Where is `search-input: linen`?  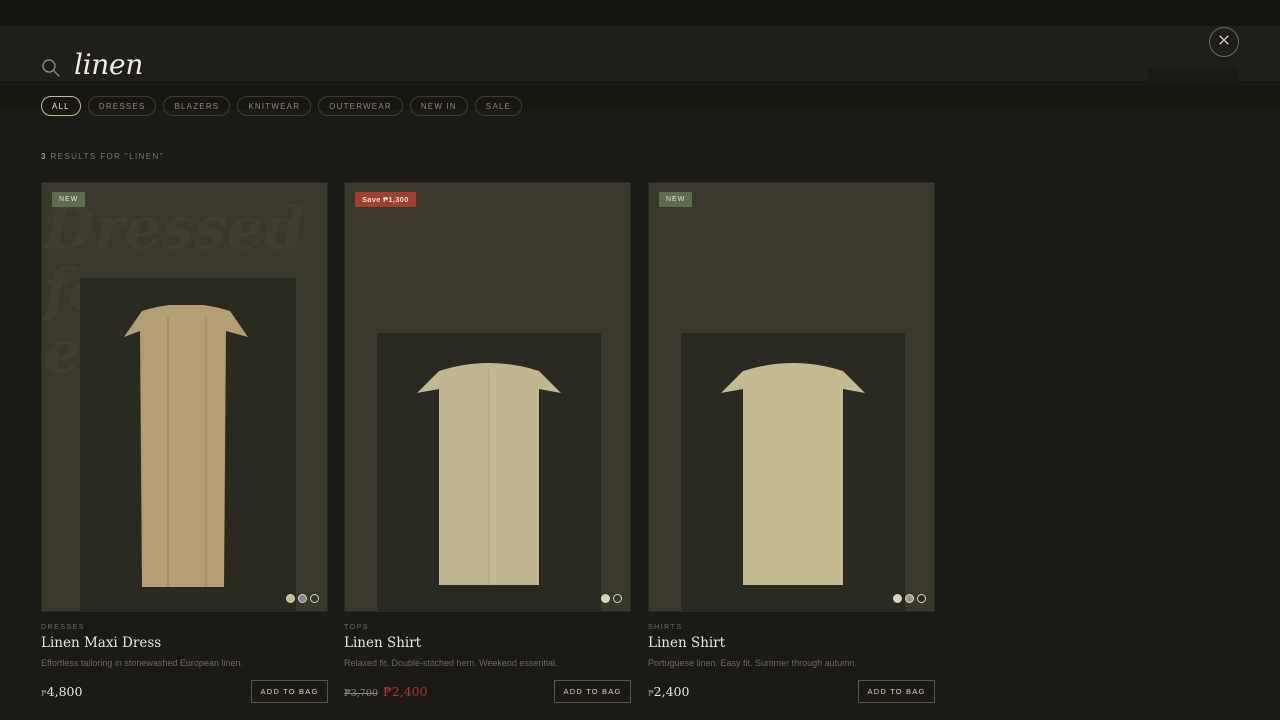
search-input: linen is located at coordinates (108, 64).